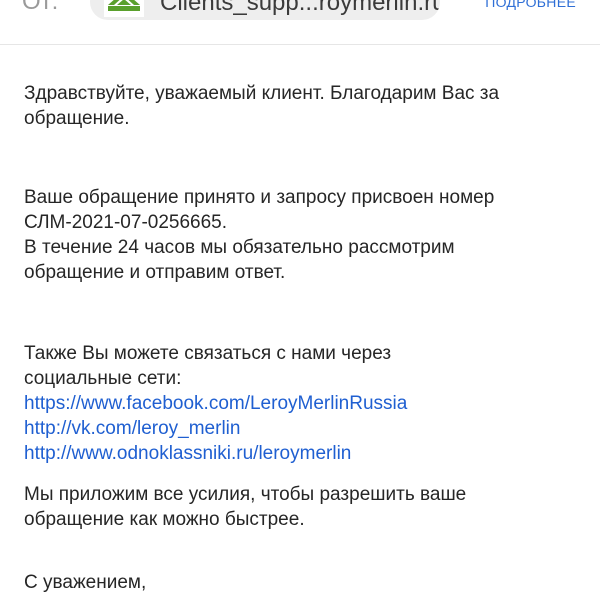 Image resolution: width=600 pixels, height=600 pixels. Describe the element at coordinates (77, 118) in the screenshot. I see `greeting-line: обращение.` at that location.